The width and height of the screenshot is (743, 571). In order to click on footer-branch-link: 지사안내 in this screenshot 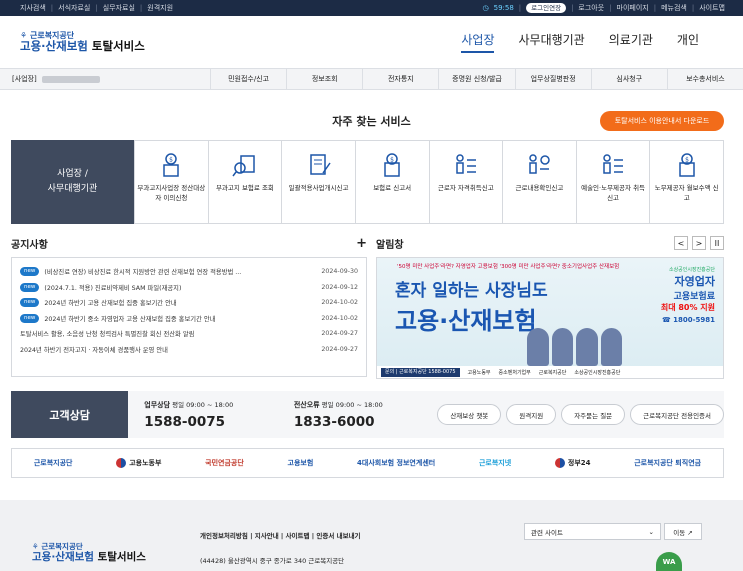, I will do `click(267, 536)`.